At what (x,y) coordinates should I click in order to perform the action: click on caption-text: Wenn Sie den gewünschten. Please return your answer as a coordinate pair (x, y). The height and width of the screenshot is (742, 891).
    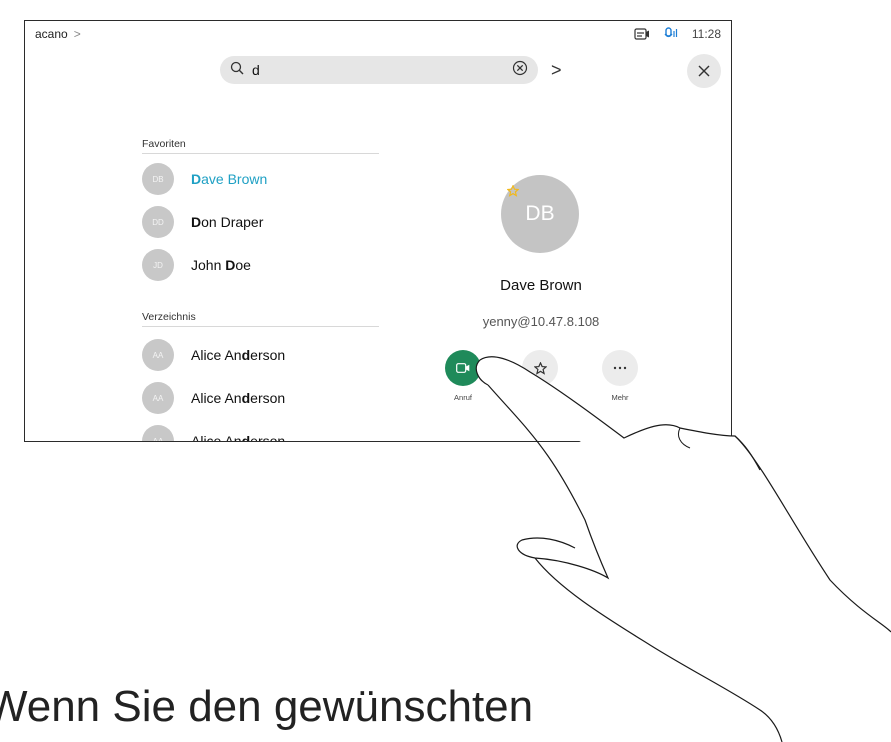
    Looking at the image, I should click on (267, 706).